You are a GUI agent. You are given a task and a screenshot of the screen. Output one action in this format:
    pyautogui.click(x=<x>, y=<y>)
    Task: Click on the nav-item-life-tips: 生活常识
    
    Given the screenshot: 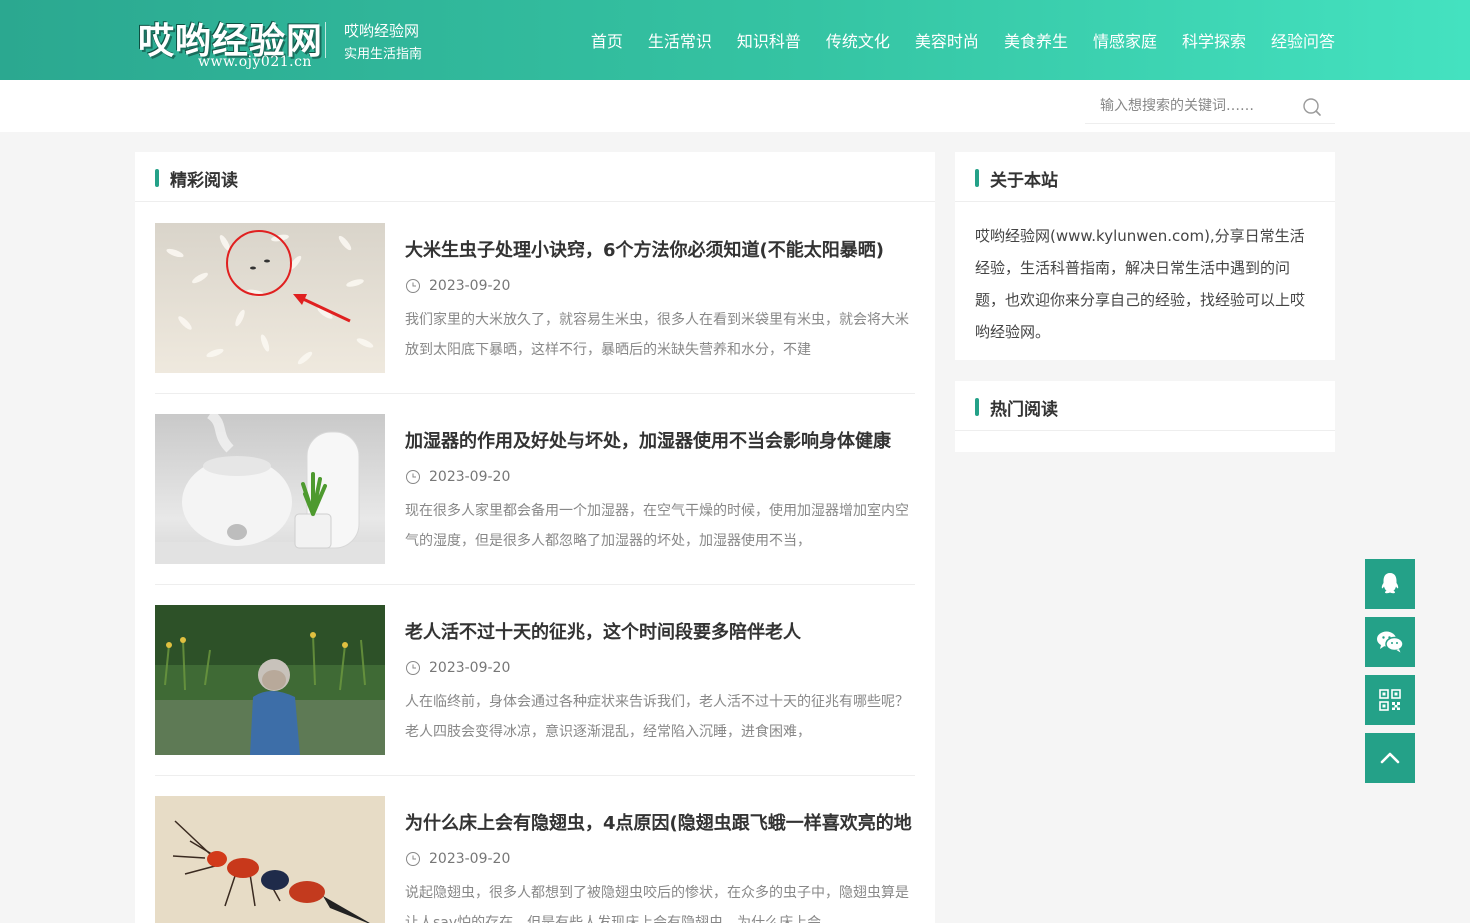 What is the action you would take?
    pyautogui.click(x=680, y=40)
    